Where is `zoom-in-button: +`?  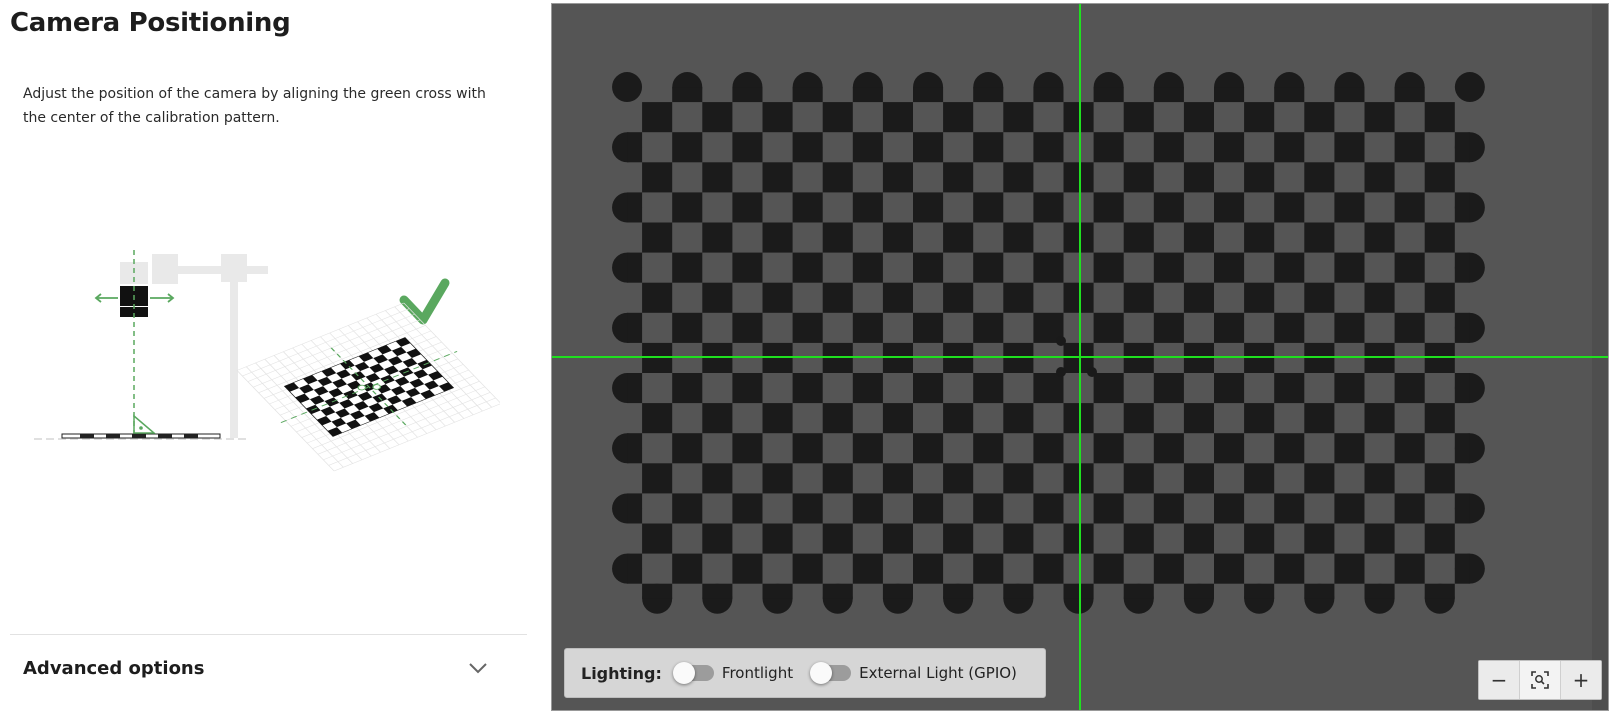 zoom-in-button: + is located at coordinates (1581, 680).